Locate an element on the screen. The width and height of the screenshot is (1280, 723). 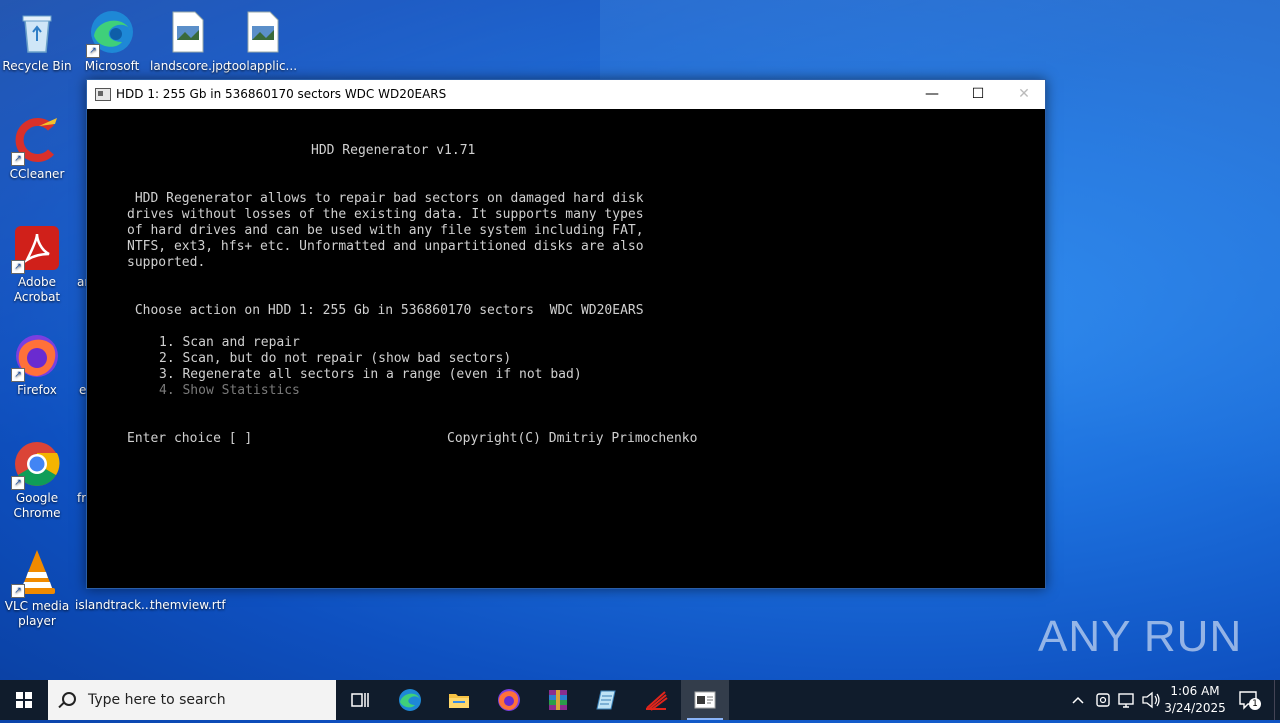
console-window-icon is located at coordinates (705, 700).